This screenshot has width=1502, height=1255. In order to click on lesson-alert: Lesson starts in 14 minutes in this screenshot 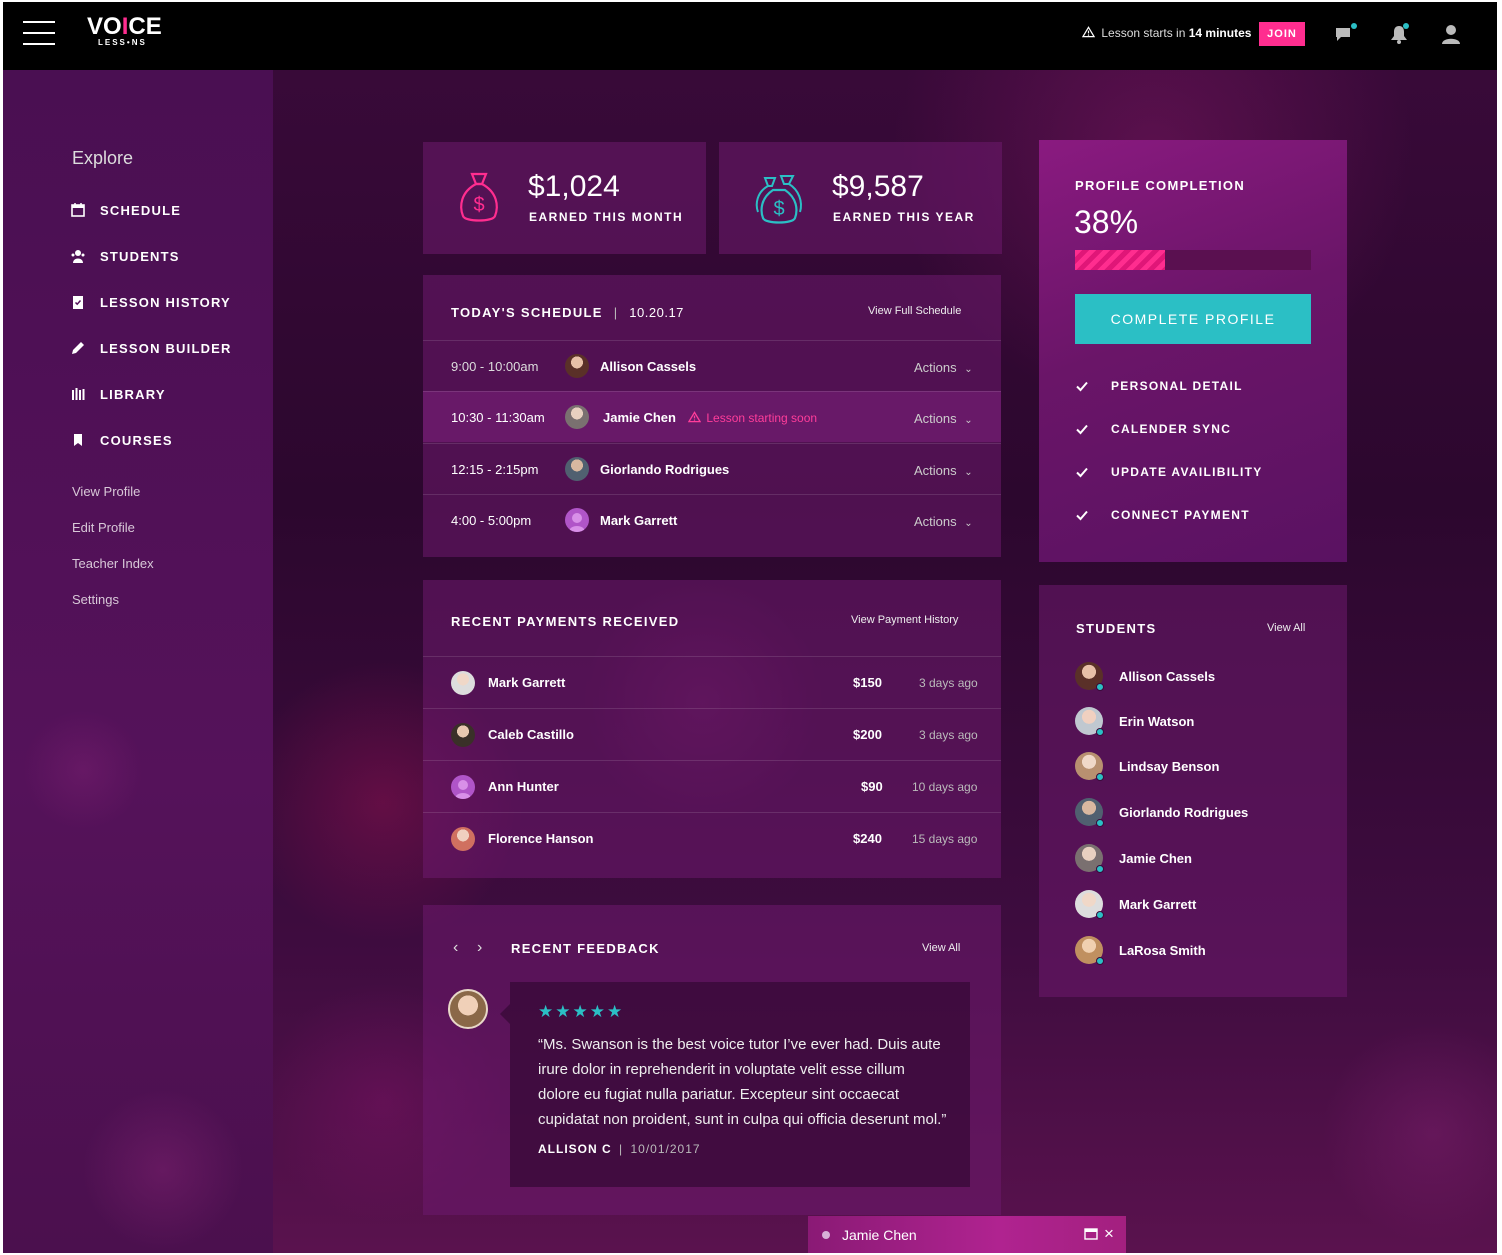, I will do `click(1166, 33)`.